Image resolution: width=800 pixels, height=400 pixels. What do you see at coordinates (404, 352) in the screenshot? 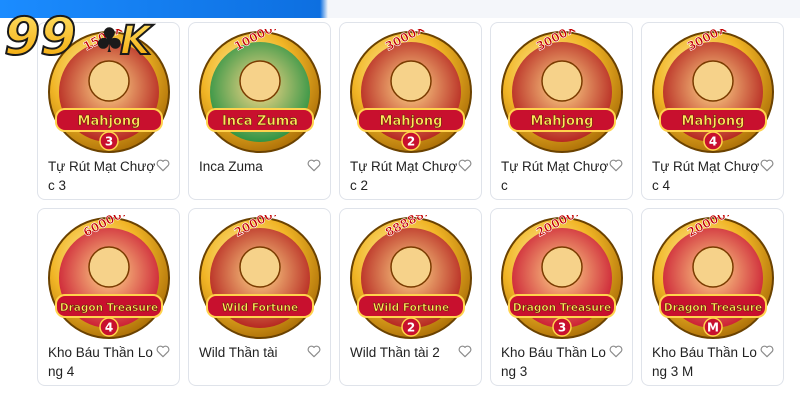
I see `game-title: Wild Thần tài 2` at bounding box center [404, 352].